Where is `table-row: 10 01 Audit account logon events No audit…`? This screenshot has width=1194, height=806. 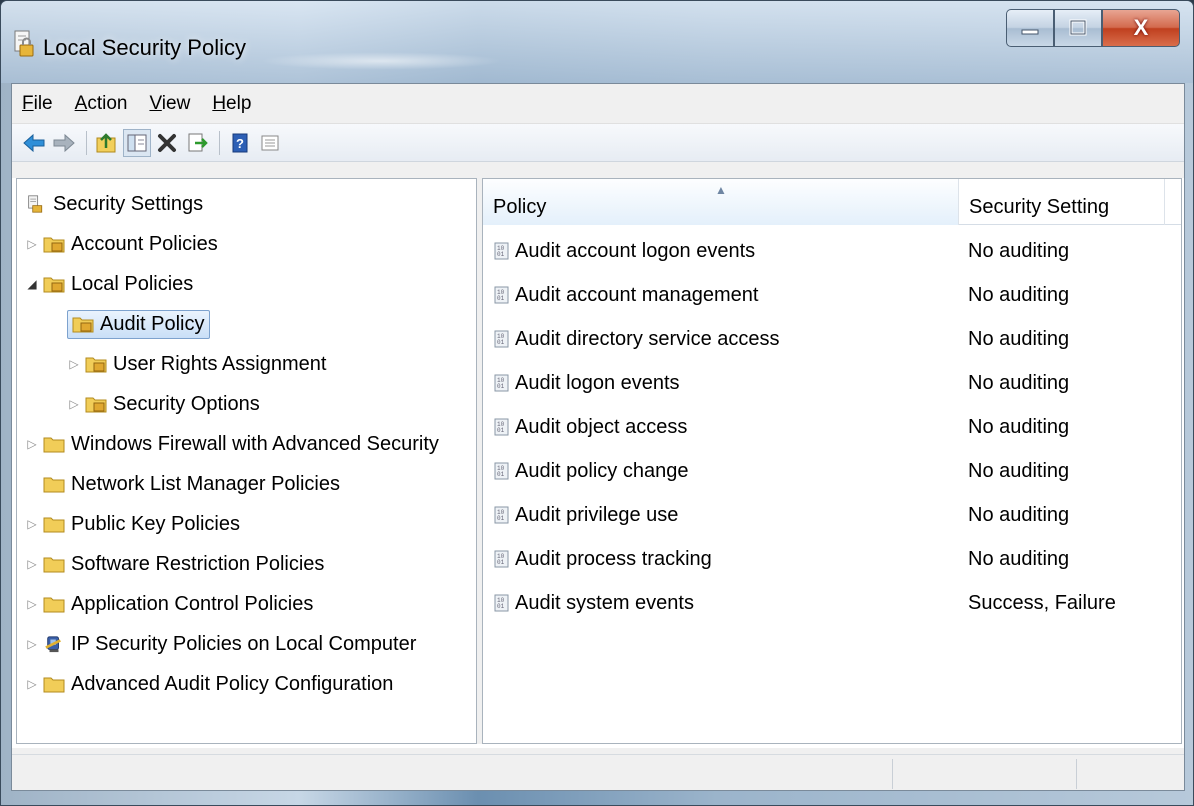
table-row: 10 01 Audit account logon events No audit… is located at coordinates (832, 251).